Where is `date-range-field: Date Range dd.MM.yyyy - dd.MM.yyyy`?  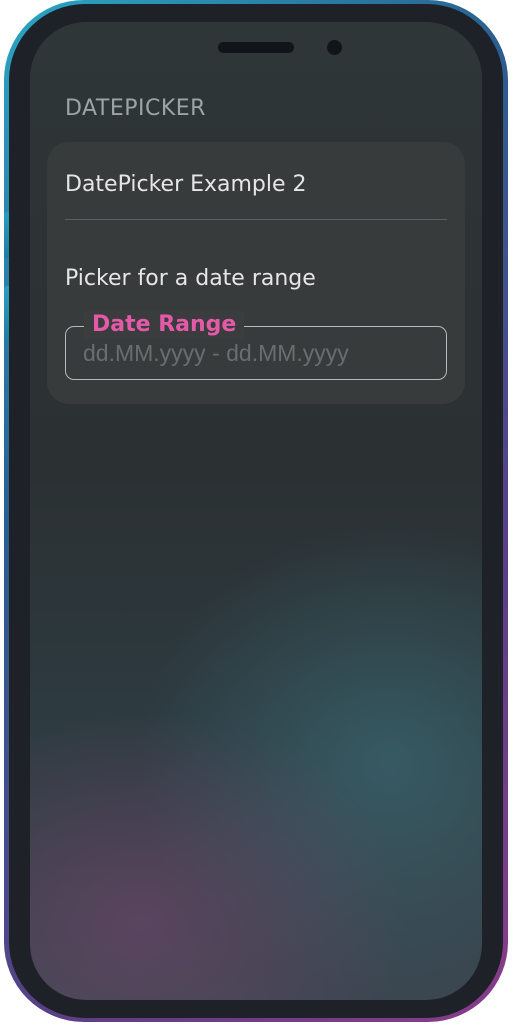 date-range-field: Date Range dd.MM.yyyy - dd.MM.yyyy is located at coordinates (256, 345).